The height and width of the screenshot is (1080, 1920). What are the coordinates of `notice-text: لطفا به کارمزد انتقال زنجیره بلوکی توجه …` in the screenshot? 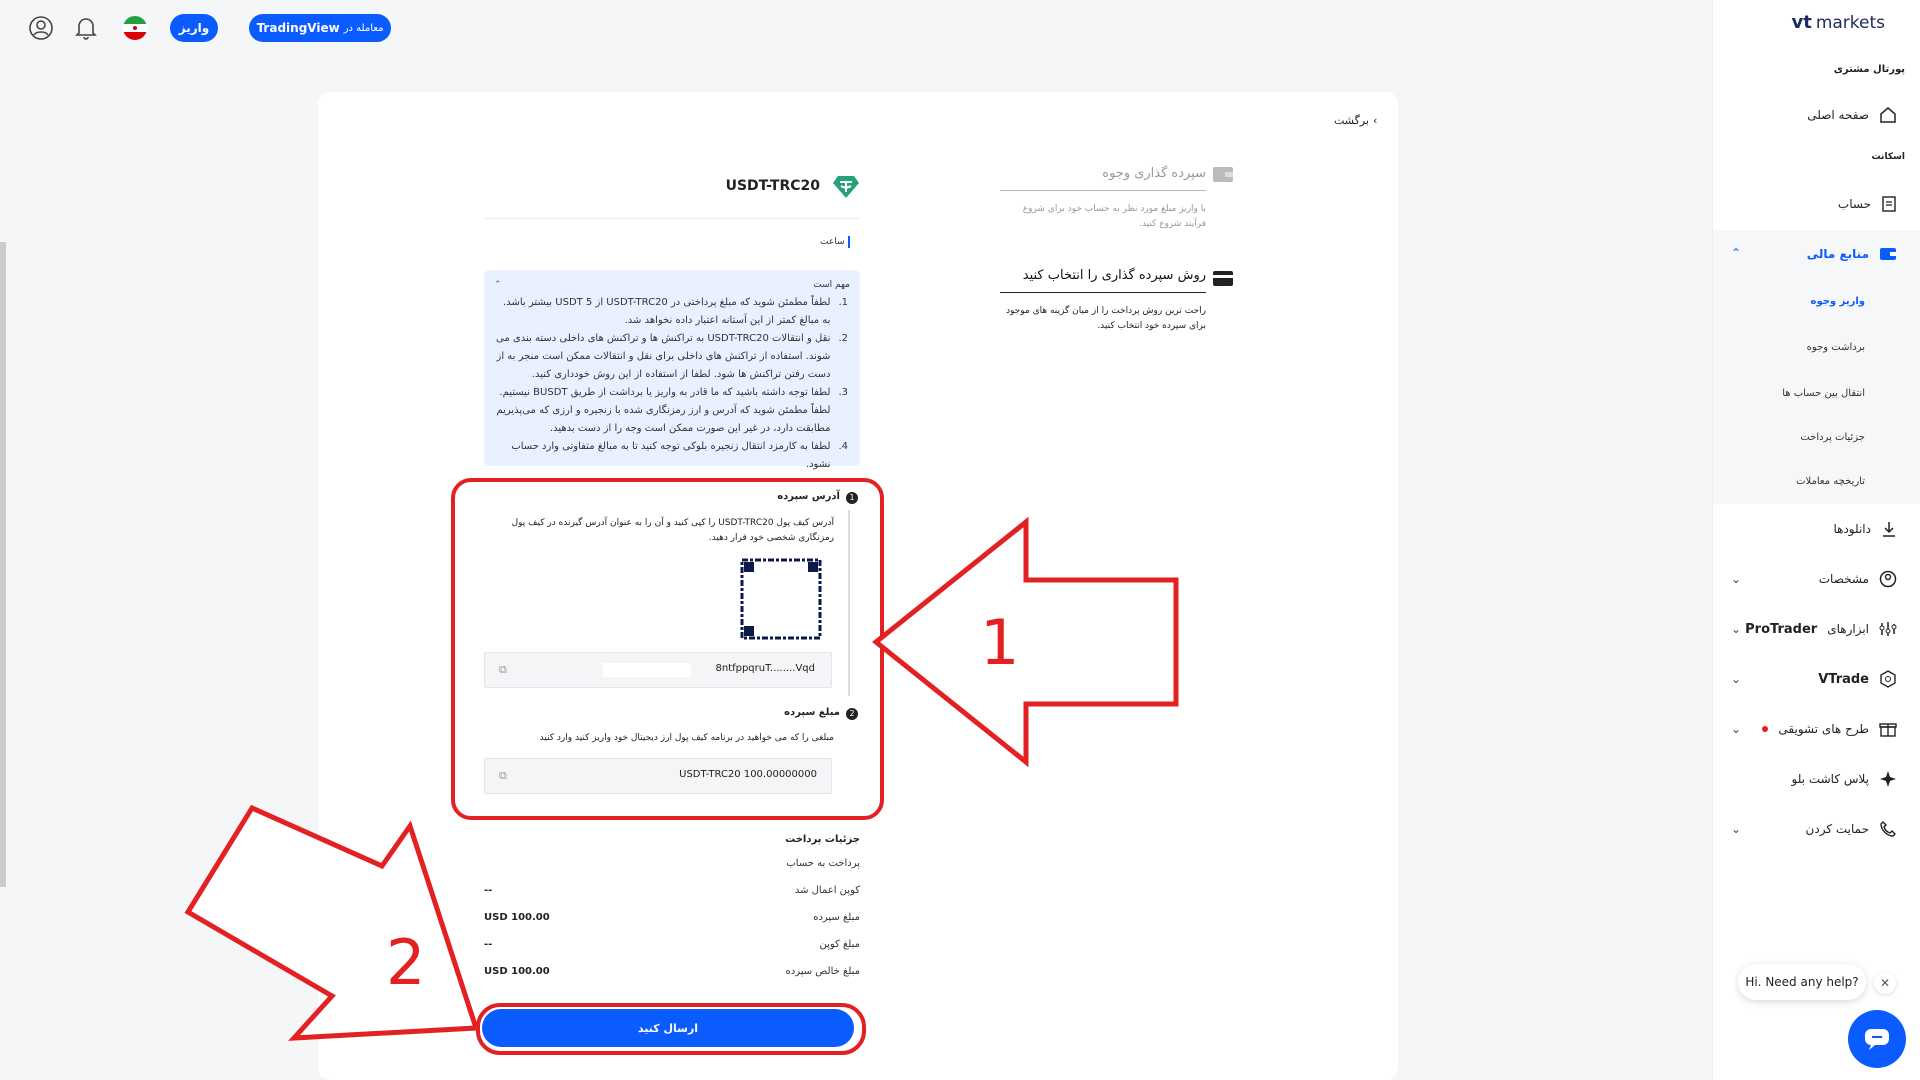 It's located at (671, 455).